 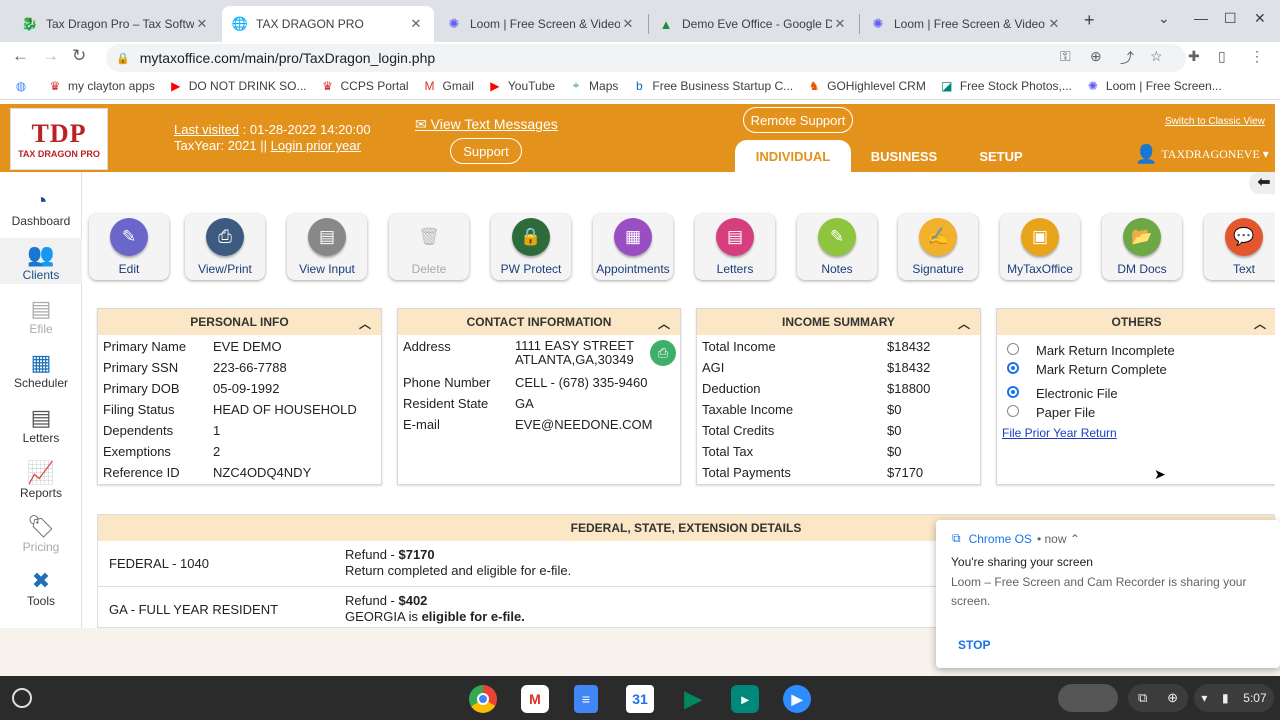 What do you see at coordinates (745, 699) in the screenshot?
I see `meet-icon: ▸` at bounding box center [745, 699].